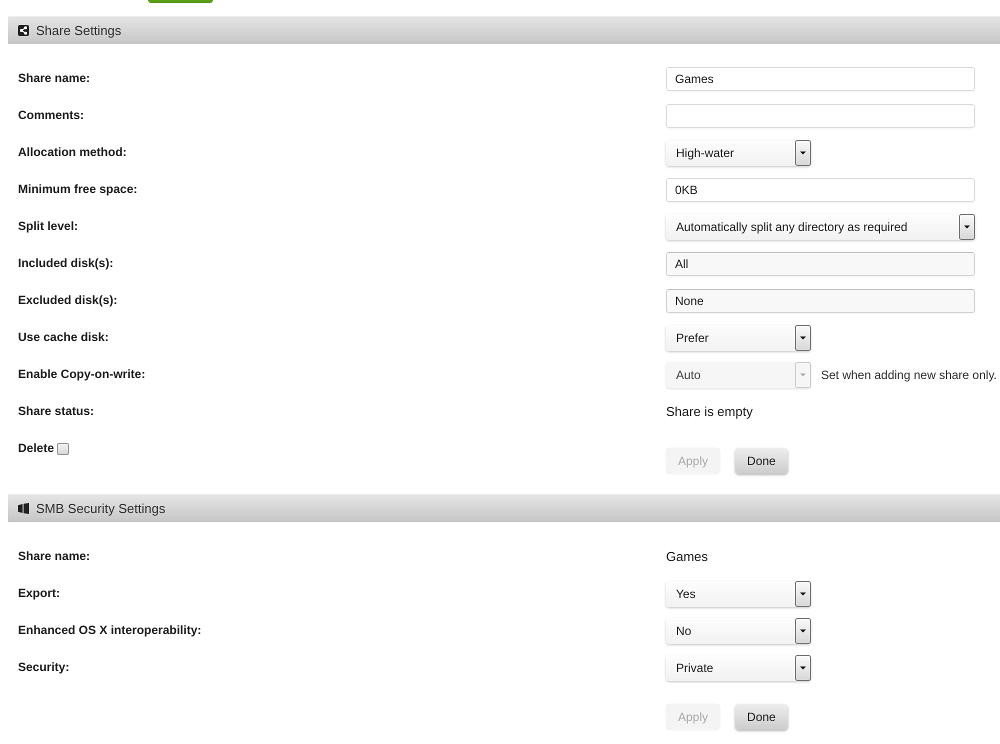  Describe the element at coordinates (820, 78) in the screenshot. I see `text-field: Games` at that location.